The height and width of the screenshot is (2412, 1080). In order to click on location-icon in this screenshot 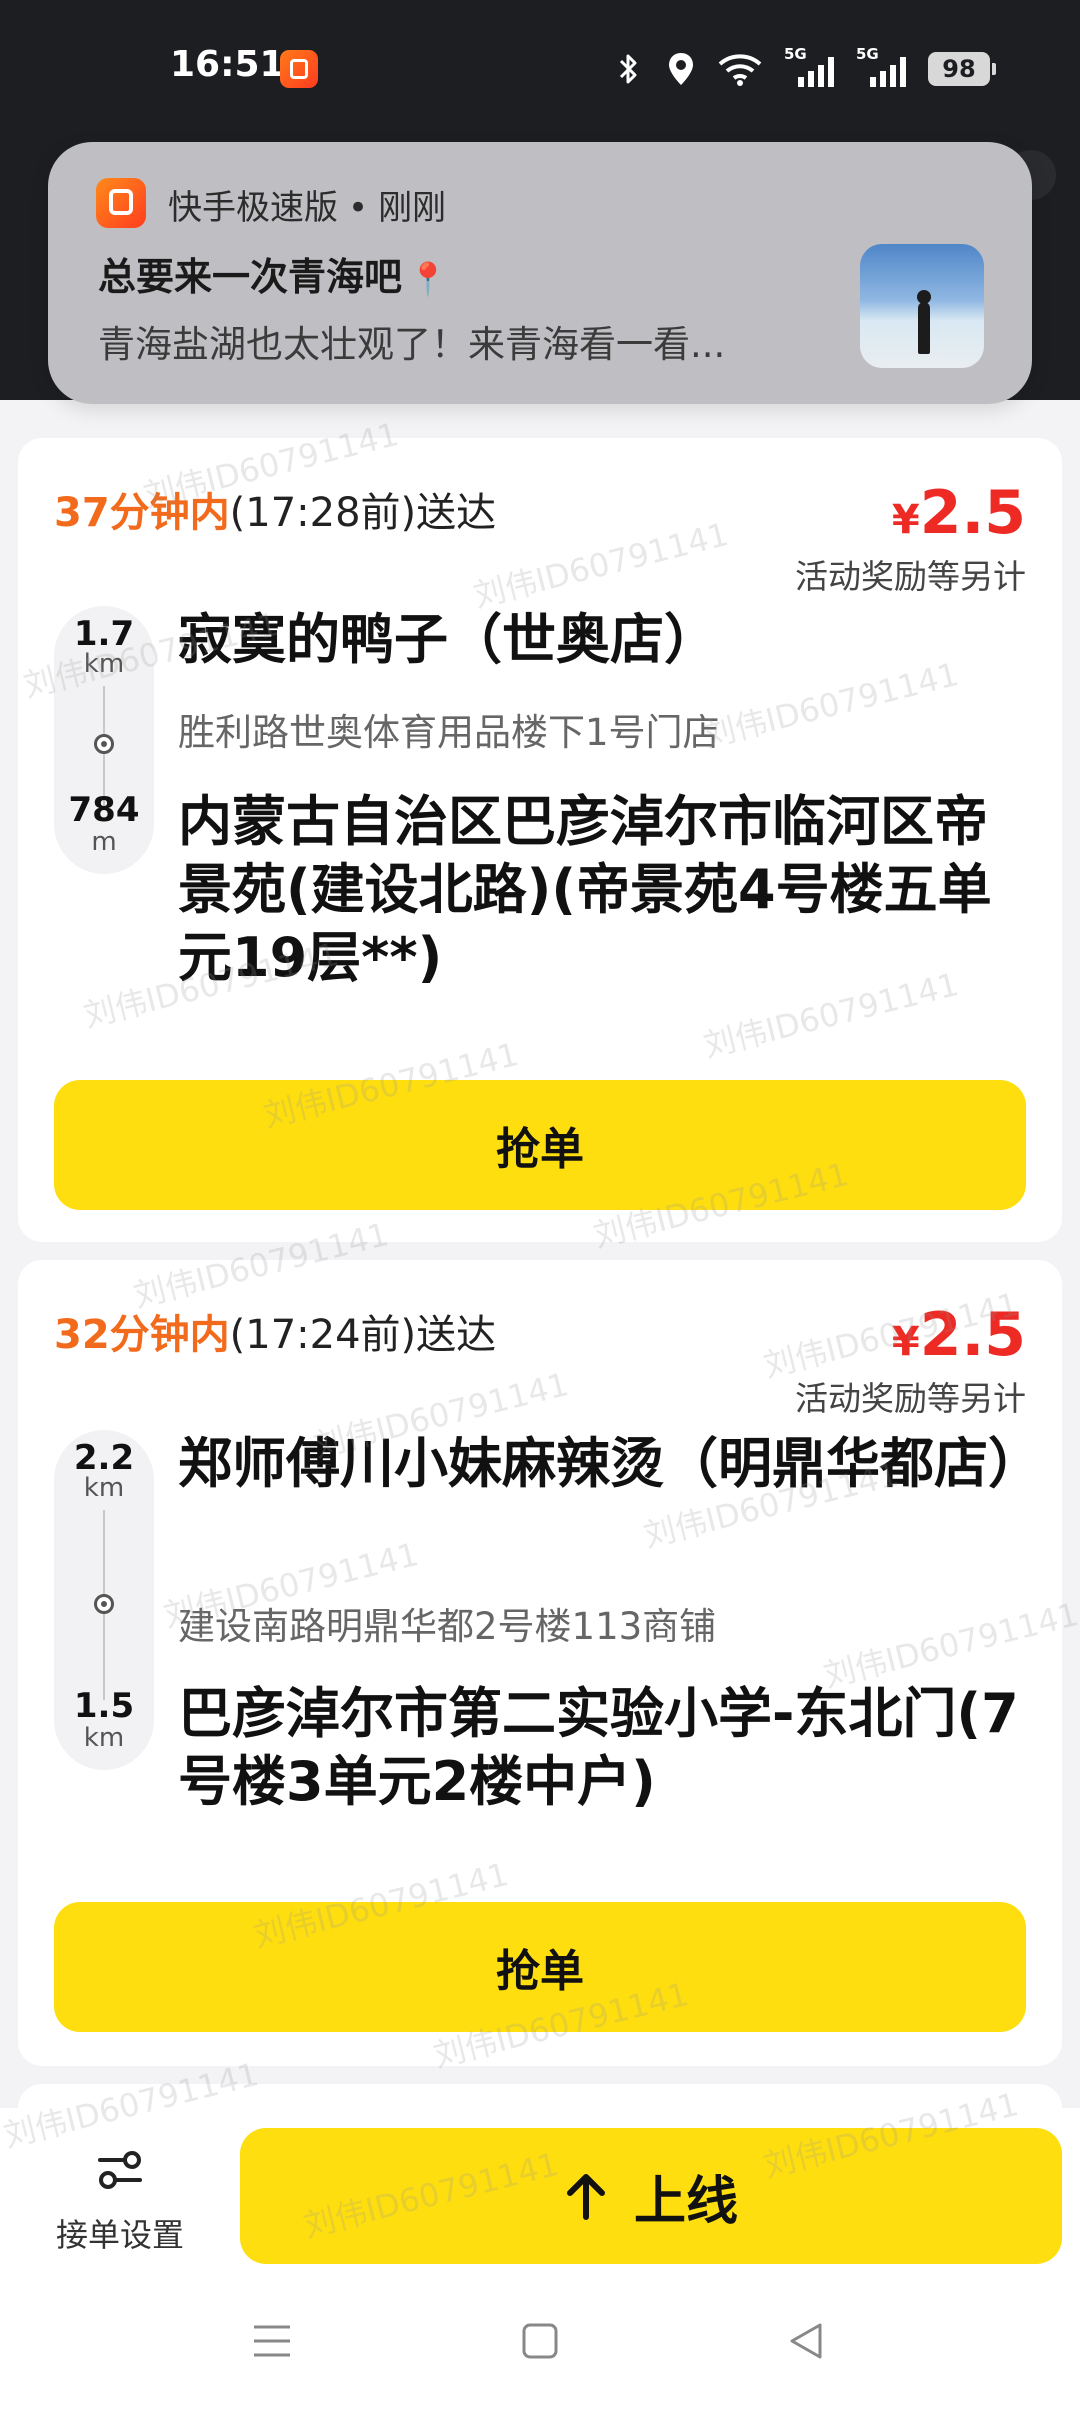, I will do `click(681, 69)`.